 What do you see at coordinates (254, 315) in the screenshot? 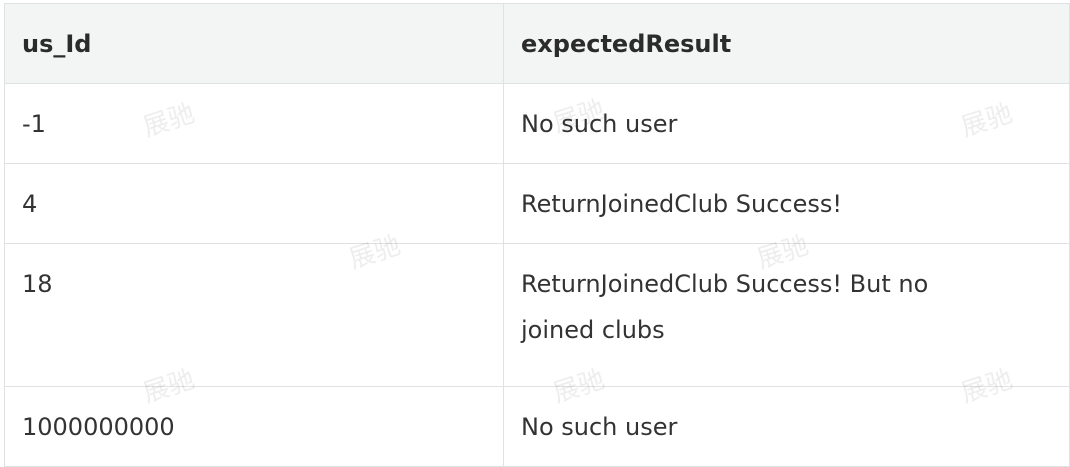
I see `cell-us-id: 18` at bounding box center [254, 315].